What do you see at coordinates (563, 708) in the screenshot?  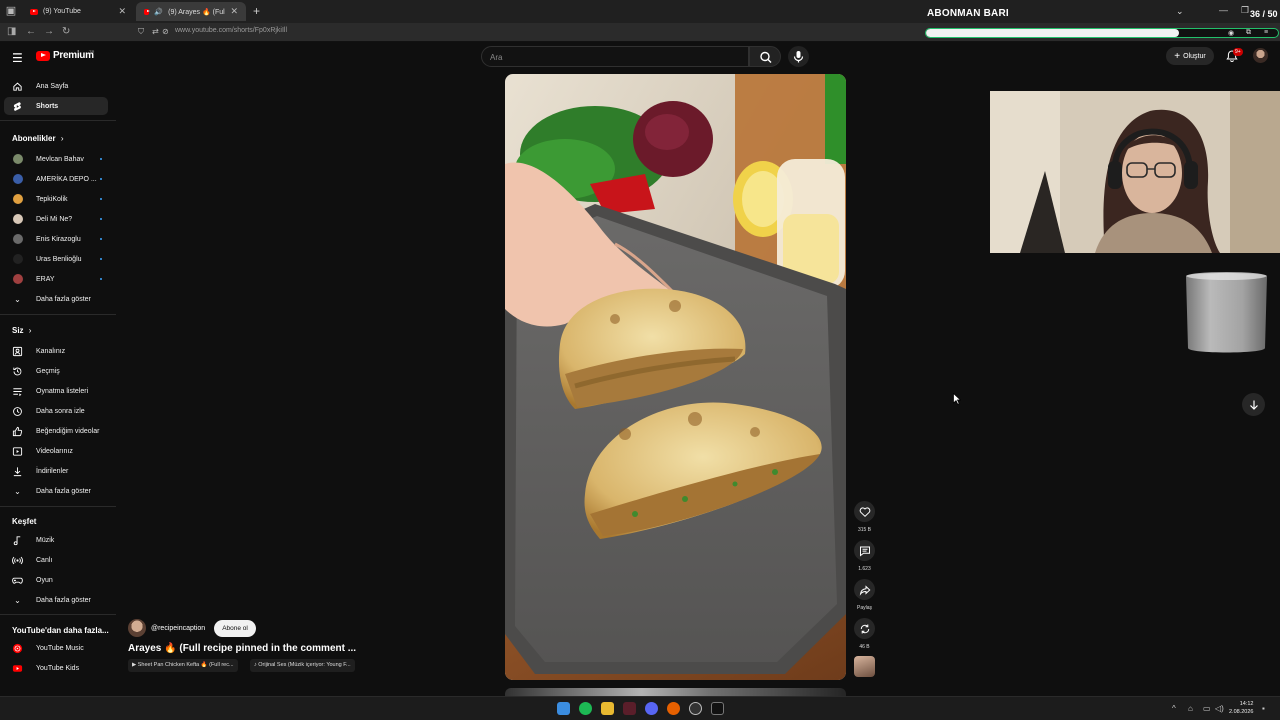 I see `start-menu-icon` at bounding box center [563, 708].